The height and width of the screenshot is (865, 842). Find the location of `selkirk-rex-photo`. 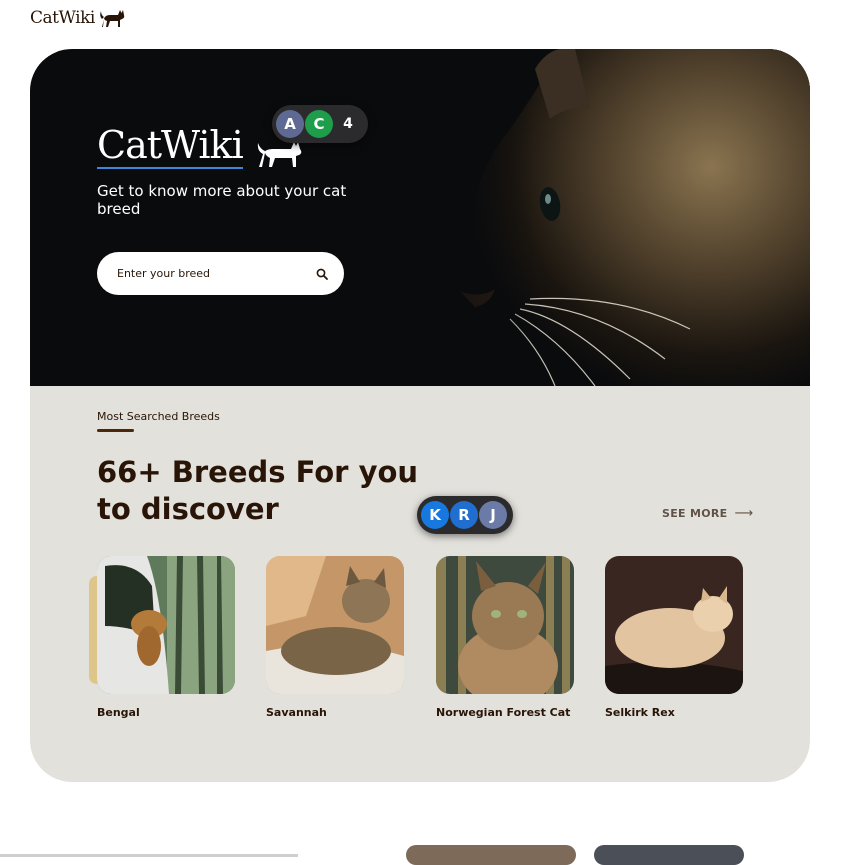

selkirk-rex-photo is located at coordinates (674, 625).